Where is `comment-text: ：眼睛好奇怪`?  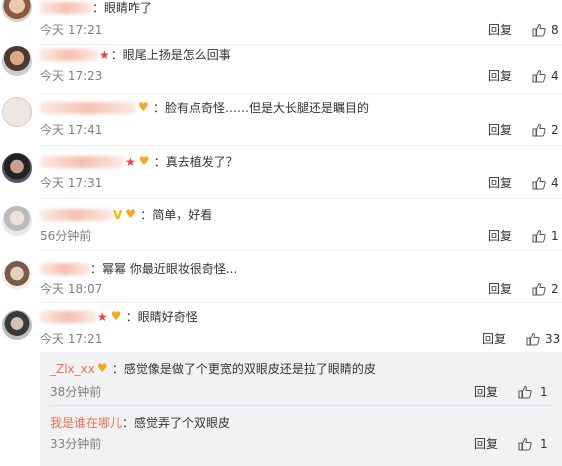 comment-text: ：眼睛好奇怪 is located at coordinates (161, 317).